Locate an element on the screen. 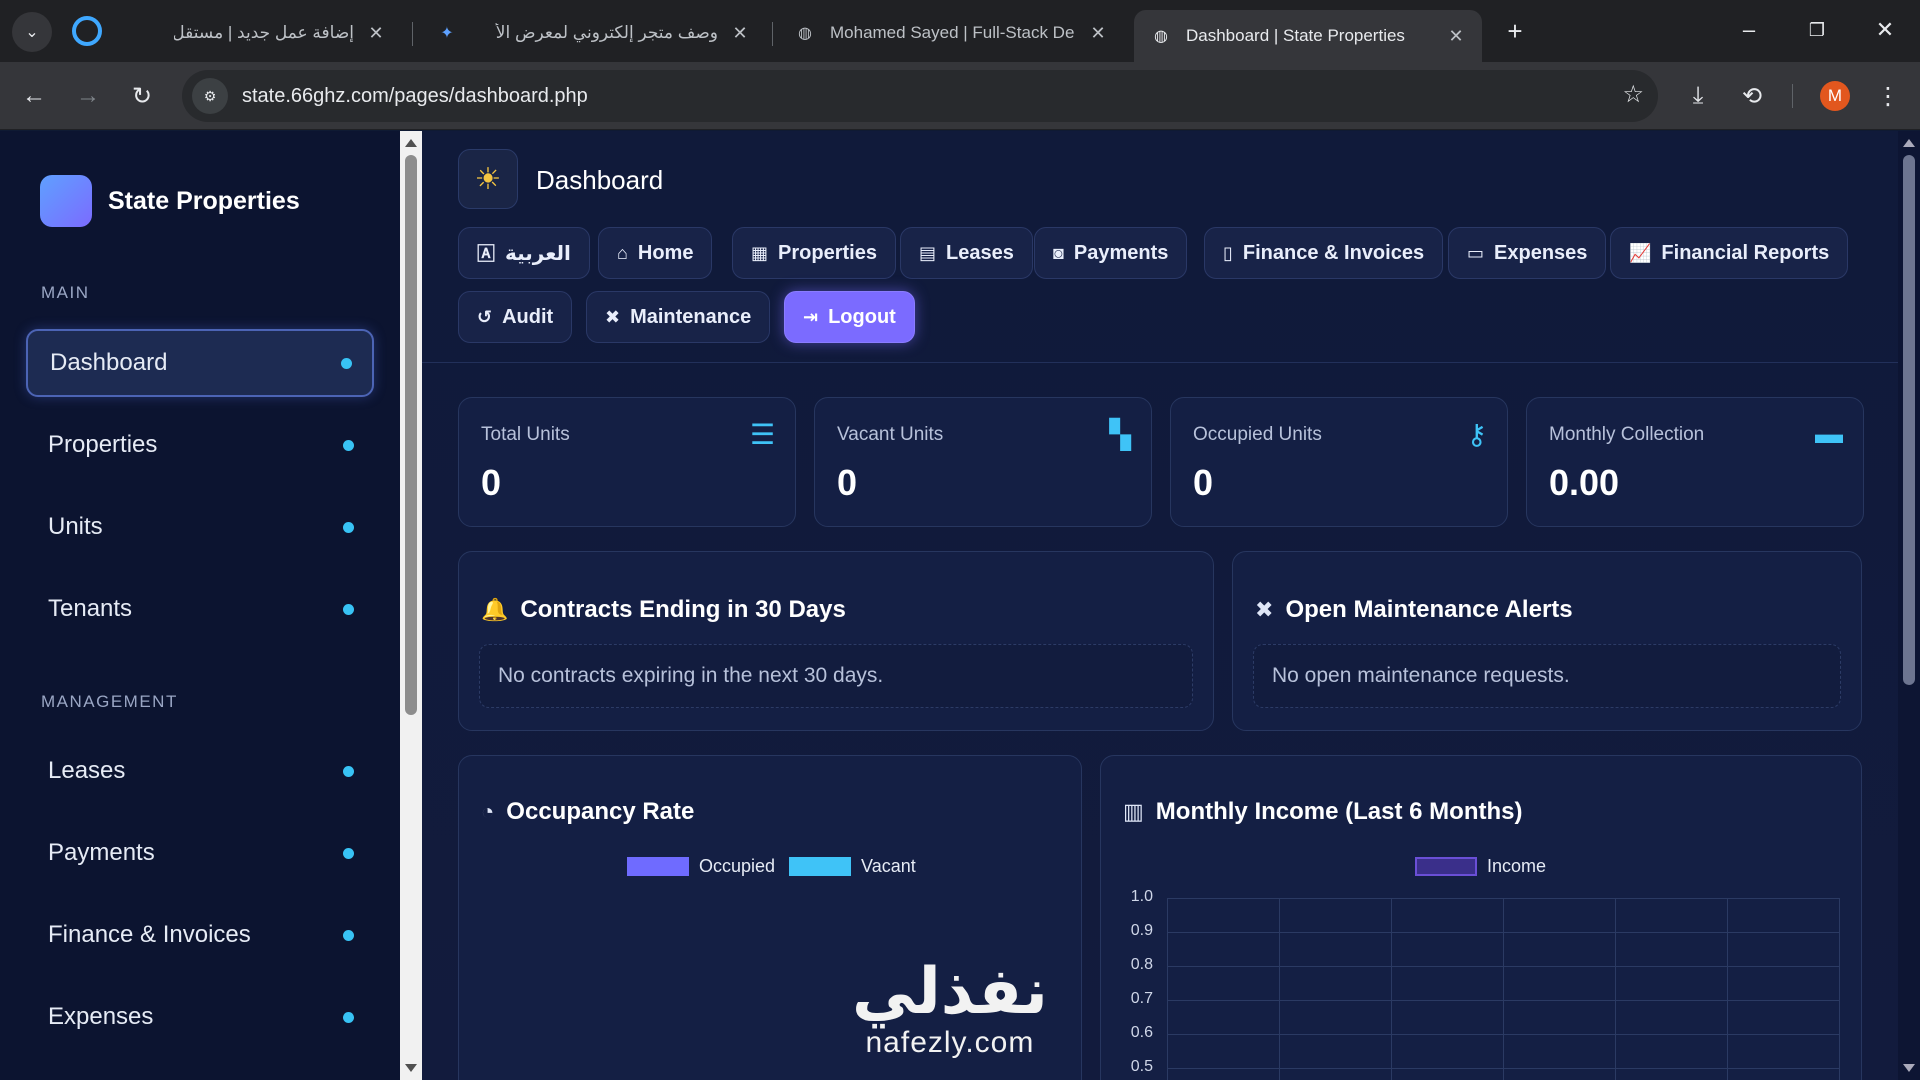  address-bar: ⚙ state.66ghz.com/pages/dashboard.php ☆ is located at coordinates (920, 96).